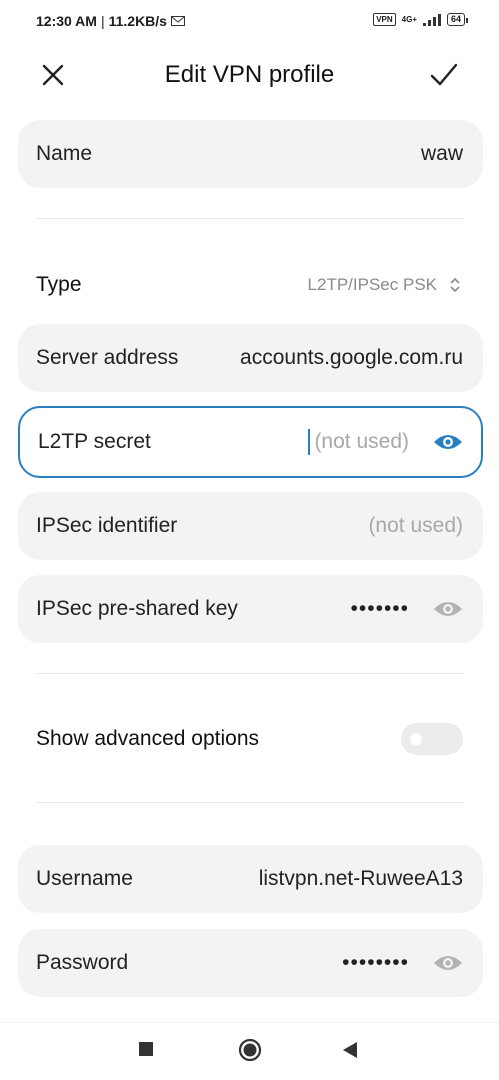  Describe the element at coordinates (107, 525) in the screenshot. I see `ipsec-identifier-label: IPSec identifier` at that location.